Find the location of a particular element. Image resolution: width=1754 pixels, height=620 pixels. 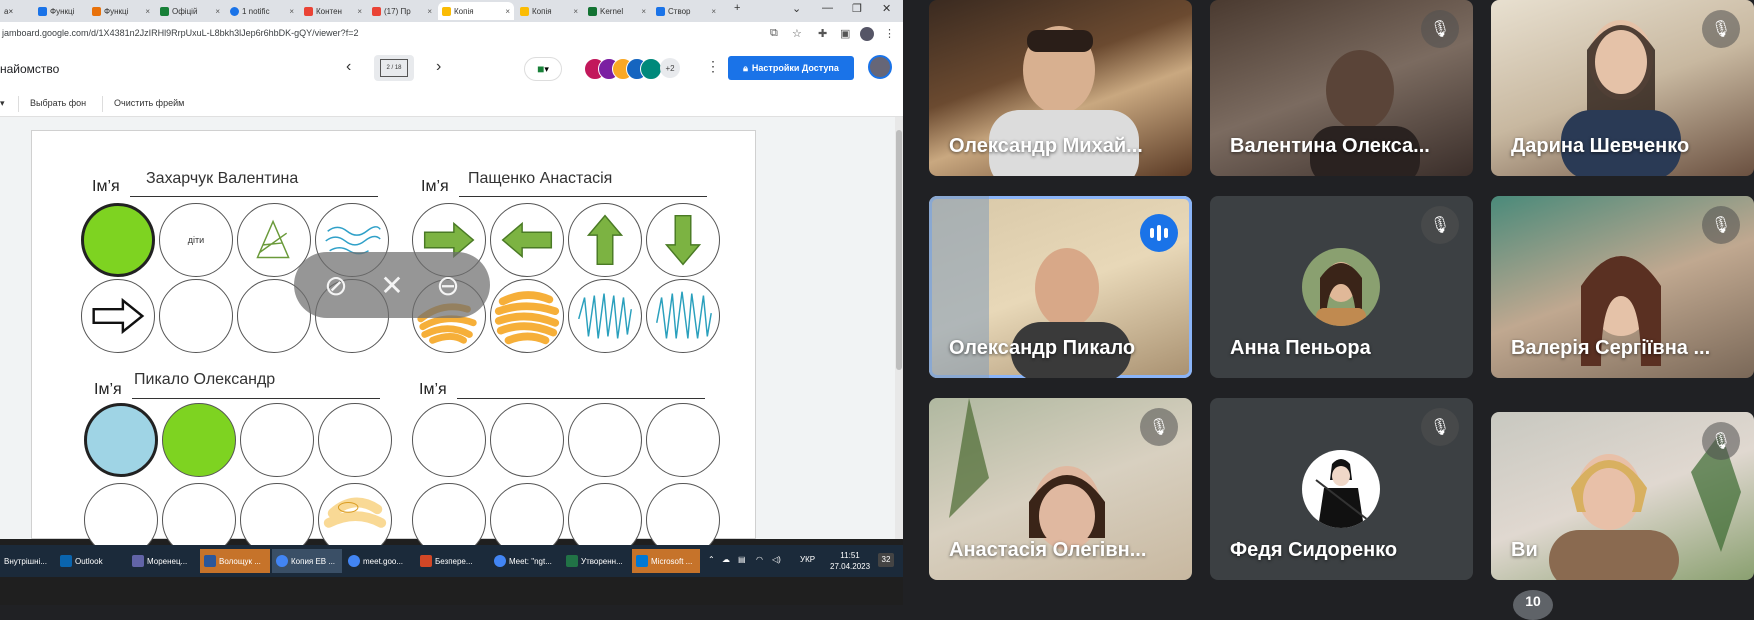

participant-tile: 🎙︎ Федя Сидоренко is located at coordinates (1341, 489).